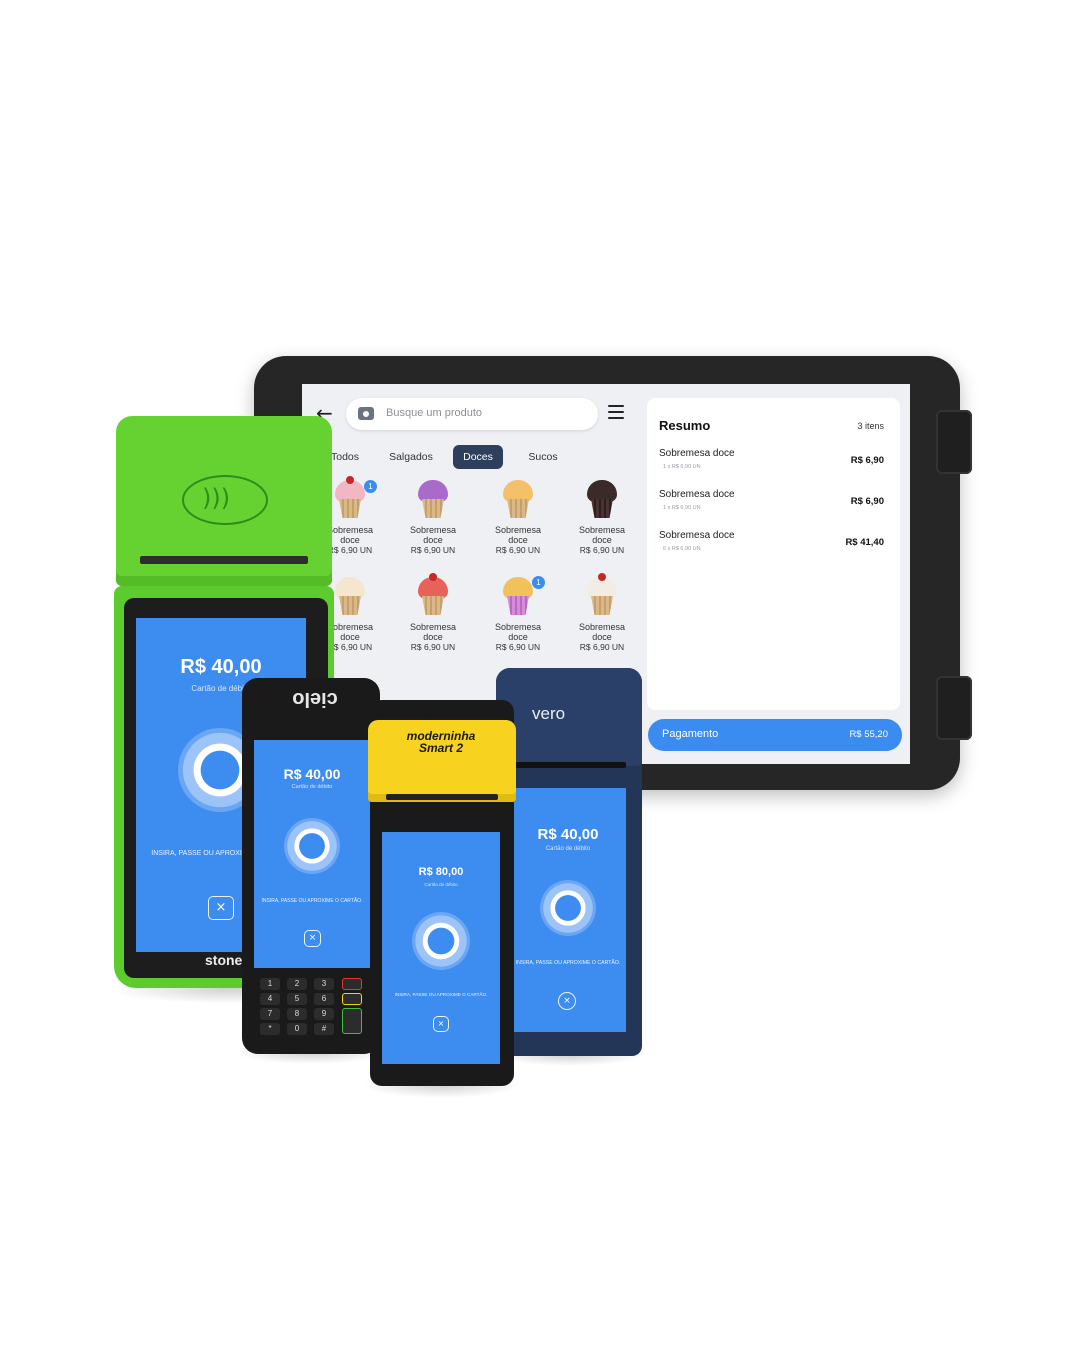 This screenshot has height=1350, width=1080. I want to click on payment-amount: R$ 80,00, so click(441, 872).